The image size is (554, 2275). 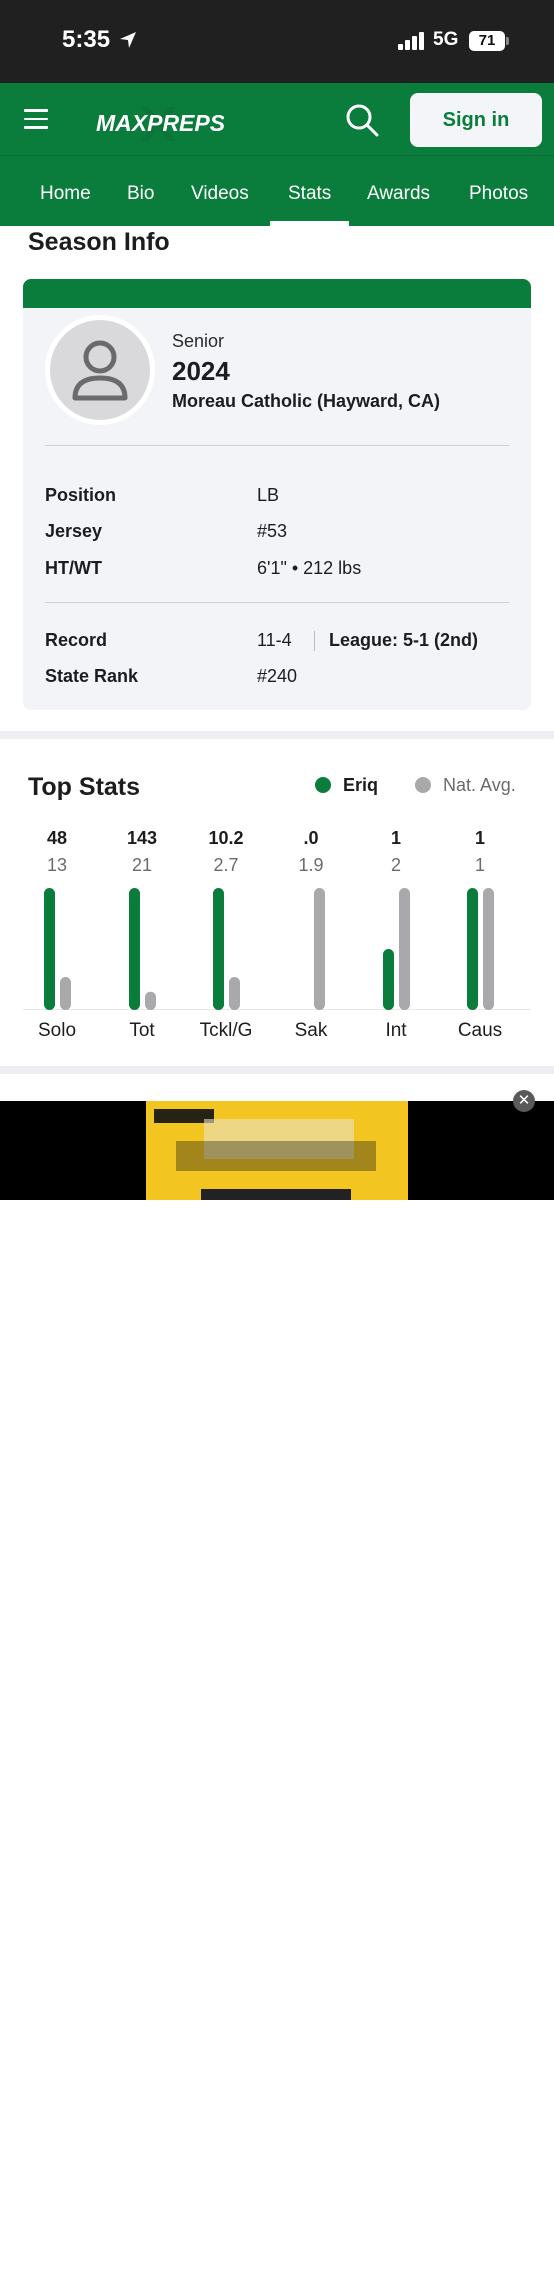 What do you see at coordinates (311, 865) in the screenshot?
I see `nat-avg-value-label: 1.9` at bounding box center [311, 865].